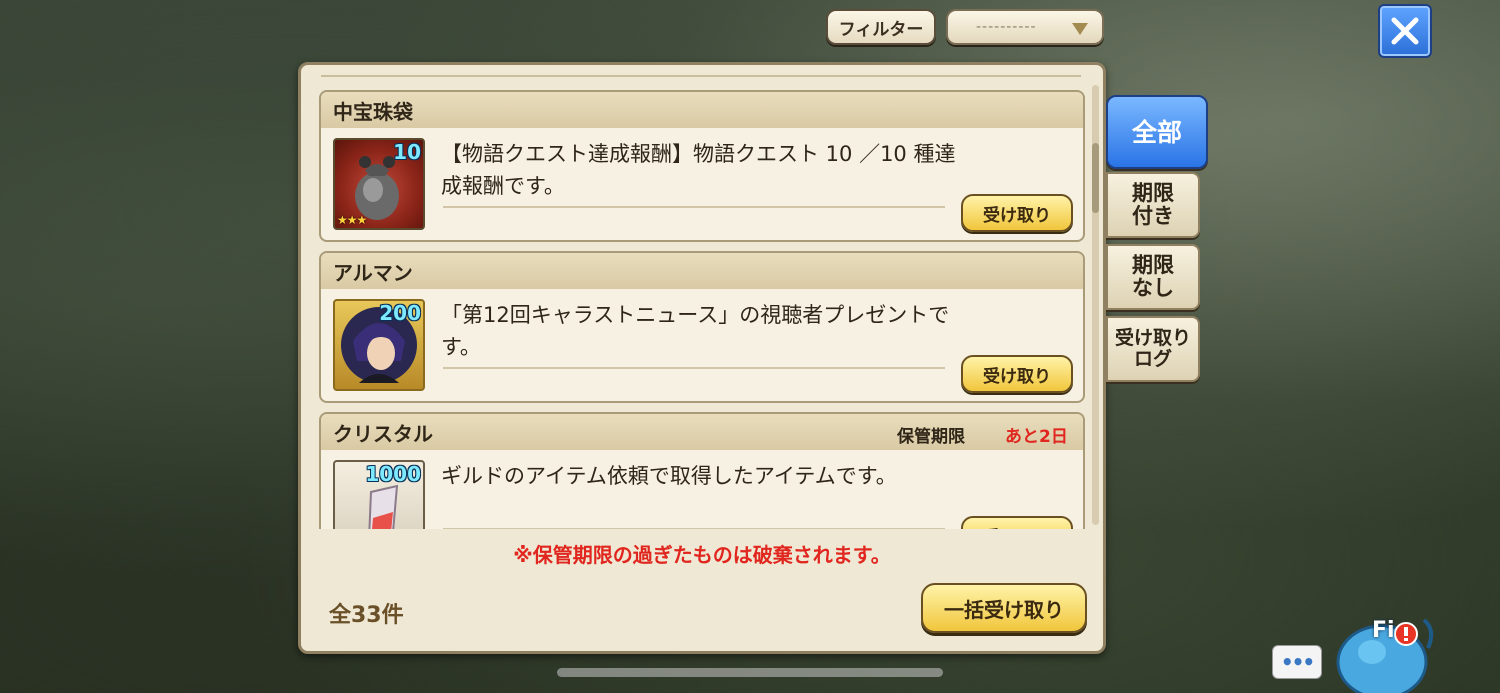 The image size is (1500, 693). I want to click on tab-claim-log: 受け取り ログ, so click(1153, 349).